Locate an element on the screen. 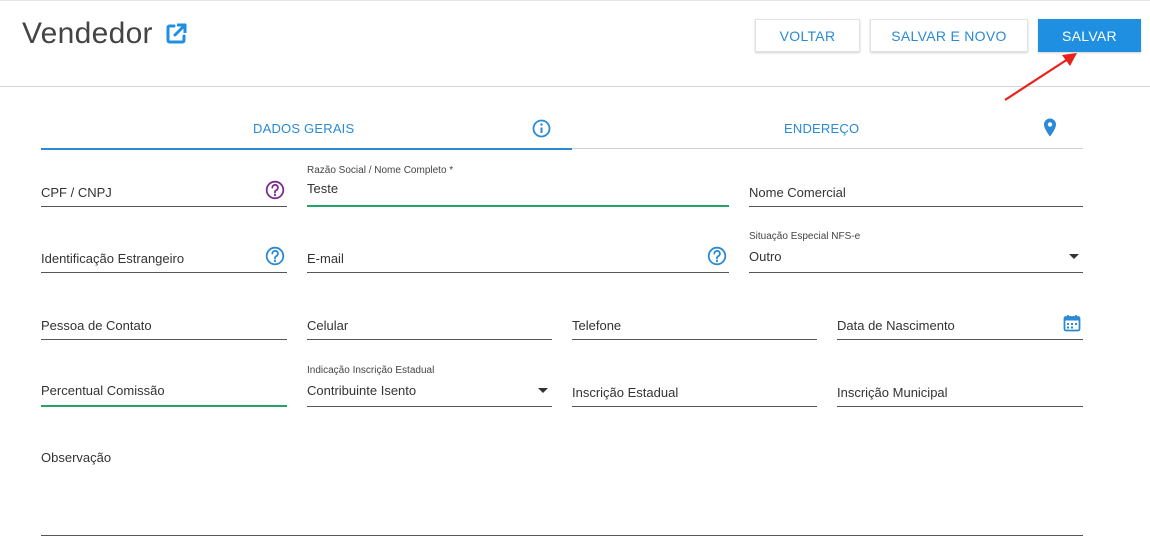 This screenshot has height=546, width=1150. external-link-icon is located at coordinates (176, 34).